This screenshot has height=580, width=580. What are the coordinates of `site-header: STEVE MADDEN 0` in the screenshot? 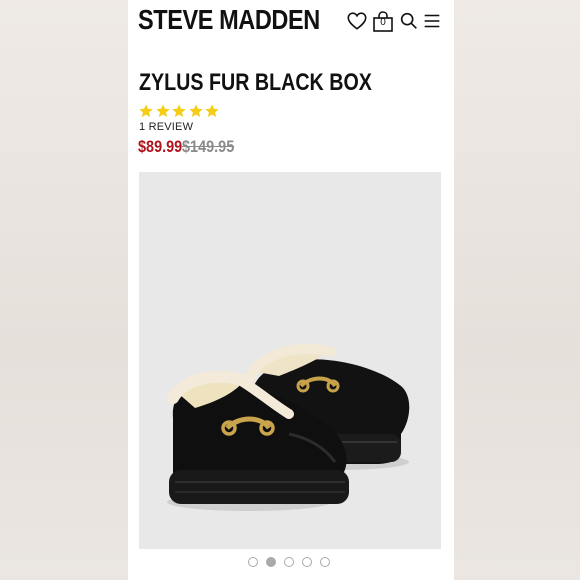 It's located at (291, 22).